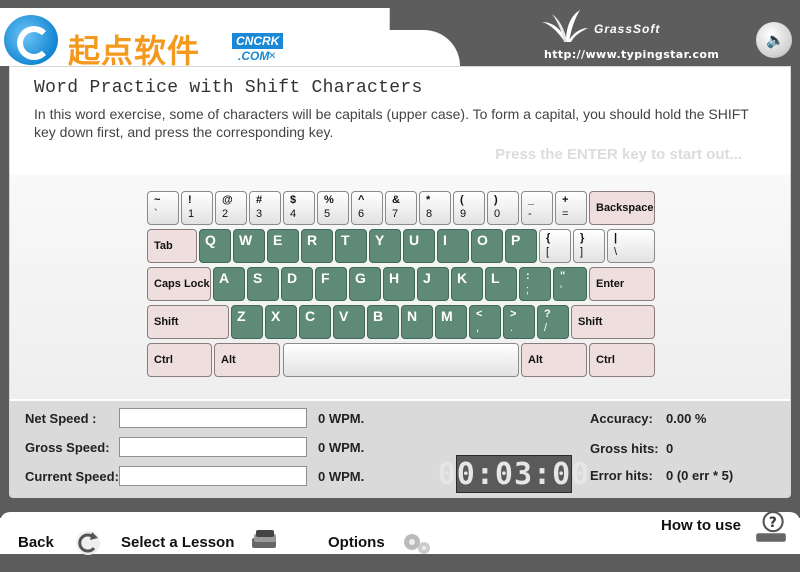 The width and height of the screenshot is (800, 572). I want to click on key-8: * 8, so click(435, 208).